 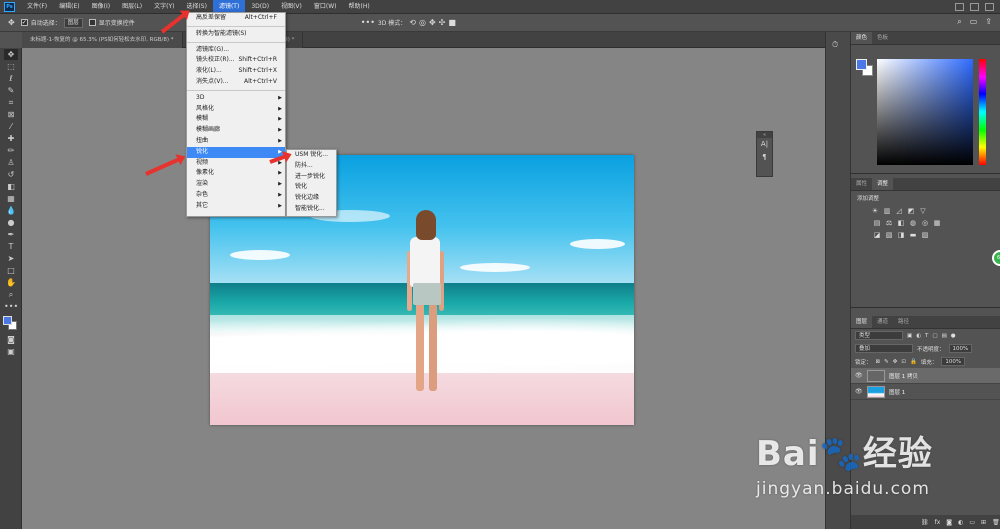 I want to click on foreground-color-swatch, so click(x=7, y=320).